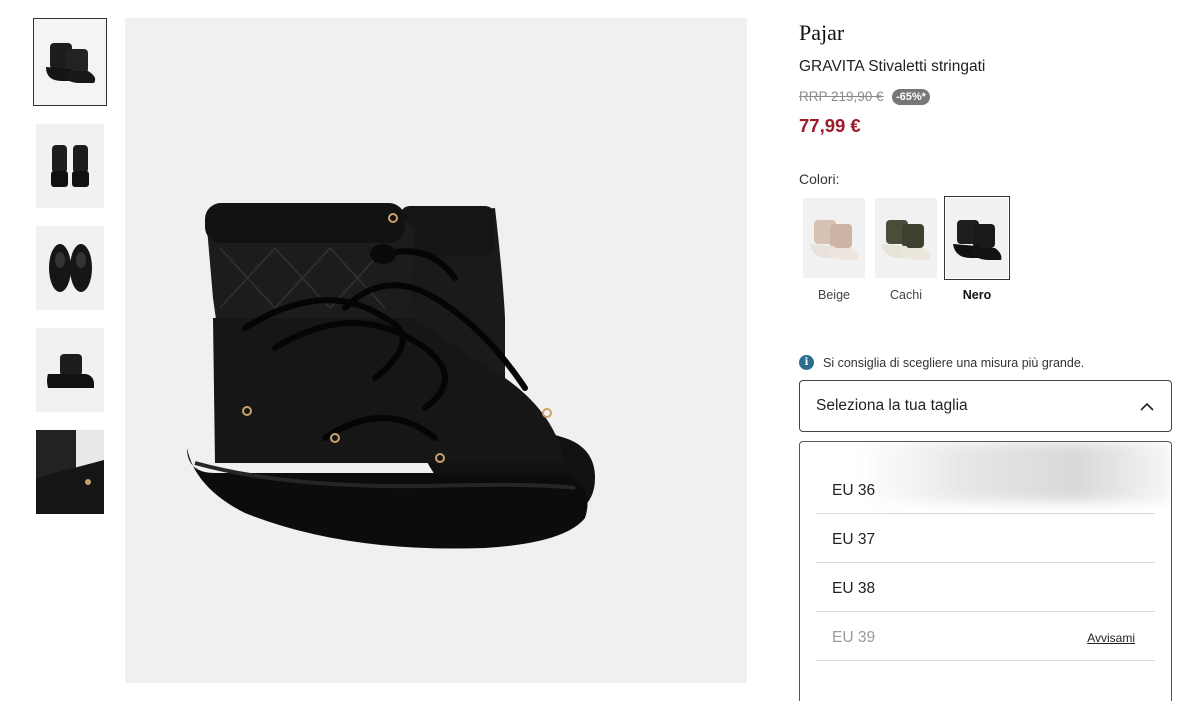 This screenshot has height=701, width=1200. What do you see at coordinates (985, 587) in the screenshot?
I see `size-option-eu38: EU 38` at bounding box center [985, 587].